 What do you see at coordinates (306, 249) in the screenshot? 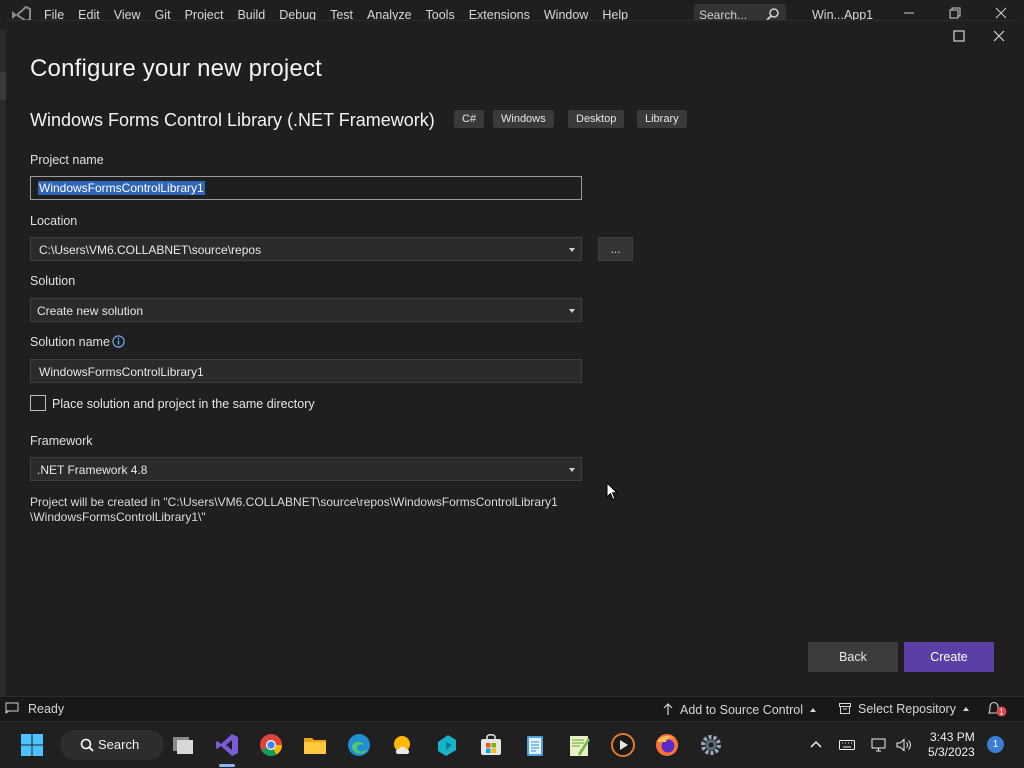
I see `location-combobox: C:\Users\VM6.COLLABNET\source\repos` at bounding box center [306, 249].